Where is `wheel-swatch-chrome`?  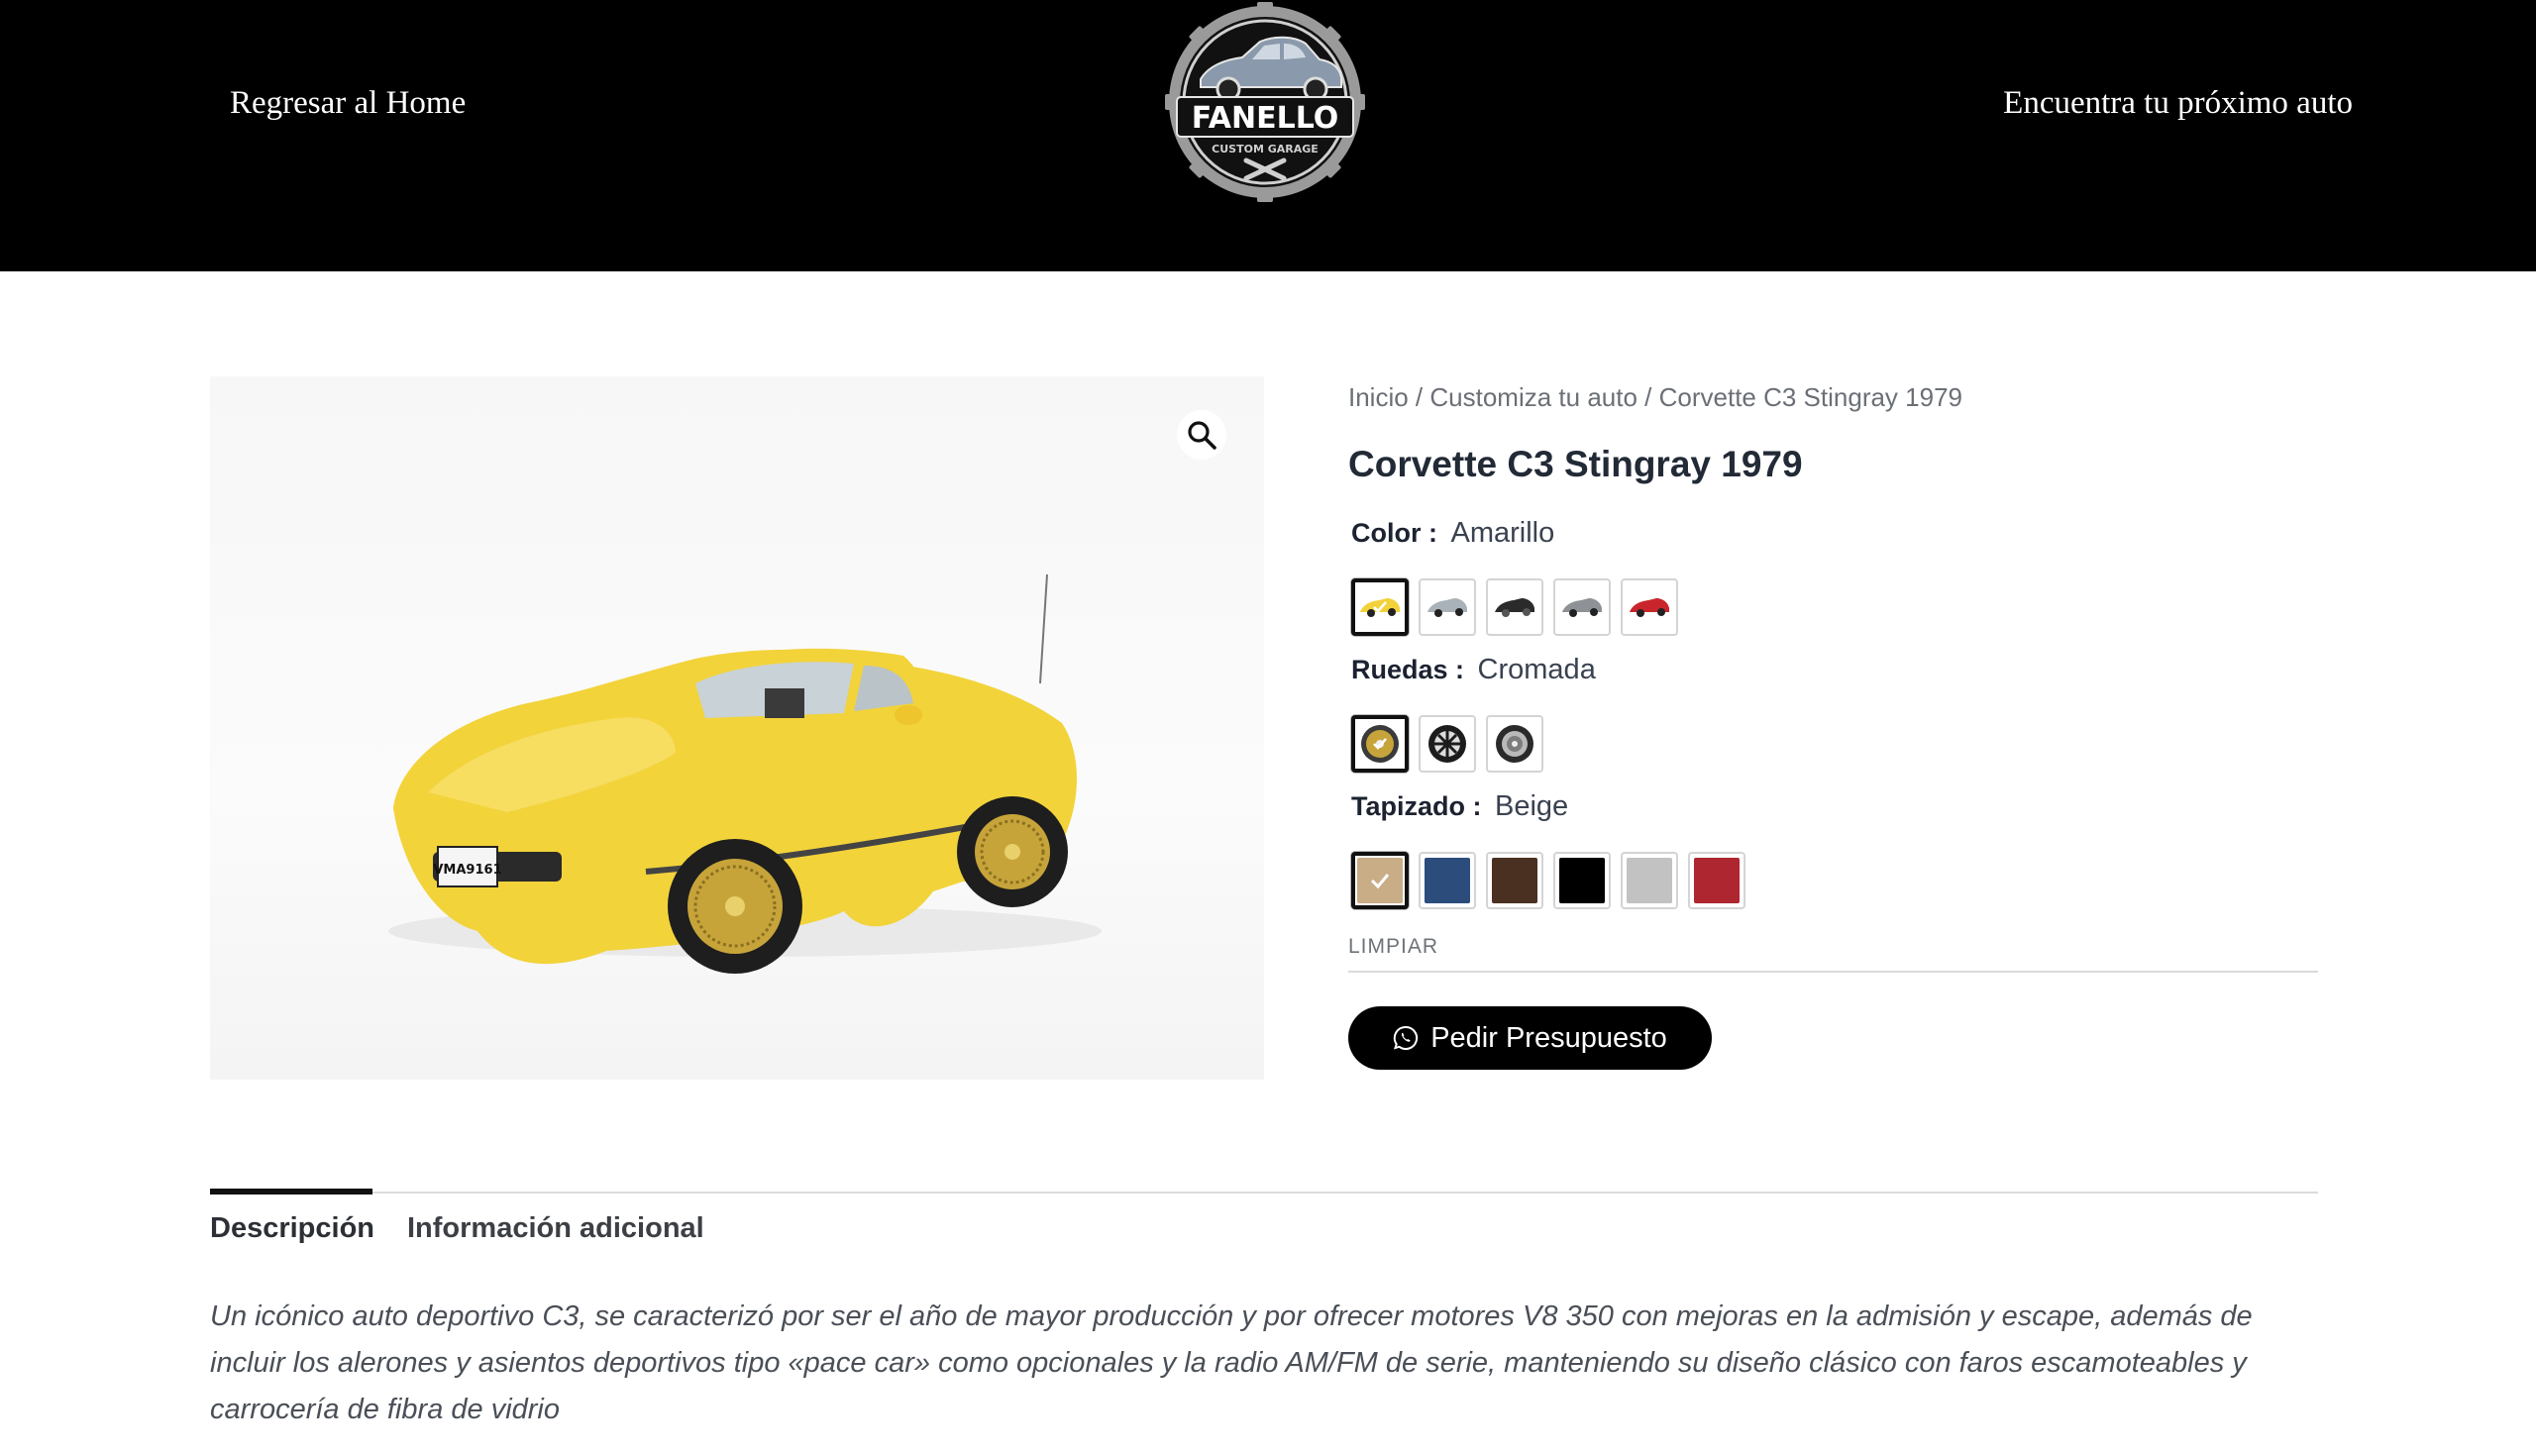 wheel-swatch-chrome is located at coordinates (1514, 744).